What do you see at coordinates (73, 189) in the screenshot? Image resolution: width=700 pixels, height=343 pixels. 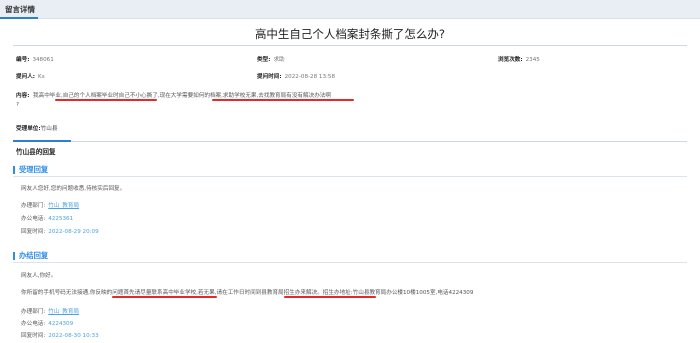 I see `accept-reply-body: 网友人您好,您的问题收悉,待核实后回复。` at bounding box center [73, 189].